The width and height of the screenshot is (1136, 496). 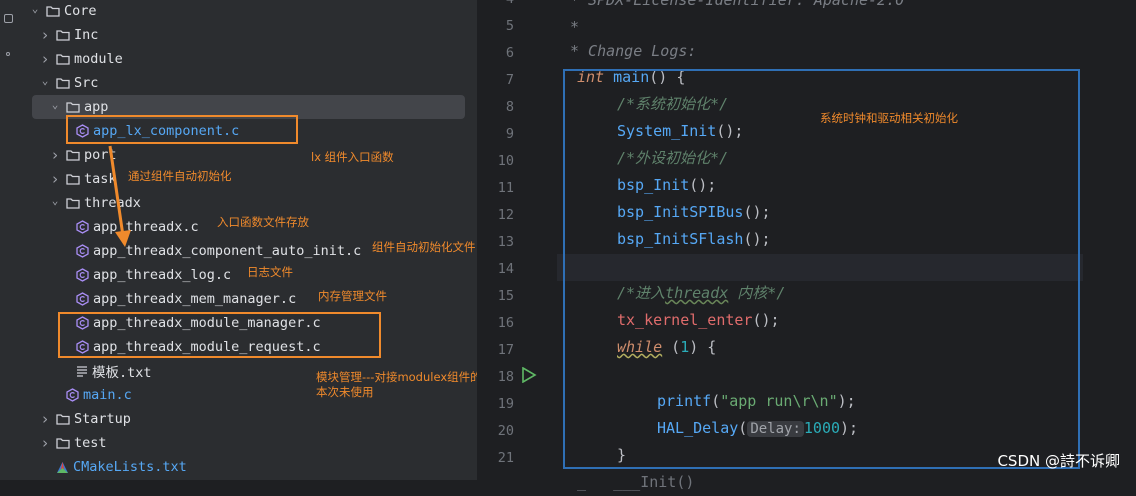 What do you see at coordinates (673, 158) in the screenshot?
I see `code-line-10: /*外设初始化*/` at bounding box center [673, 158].